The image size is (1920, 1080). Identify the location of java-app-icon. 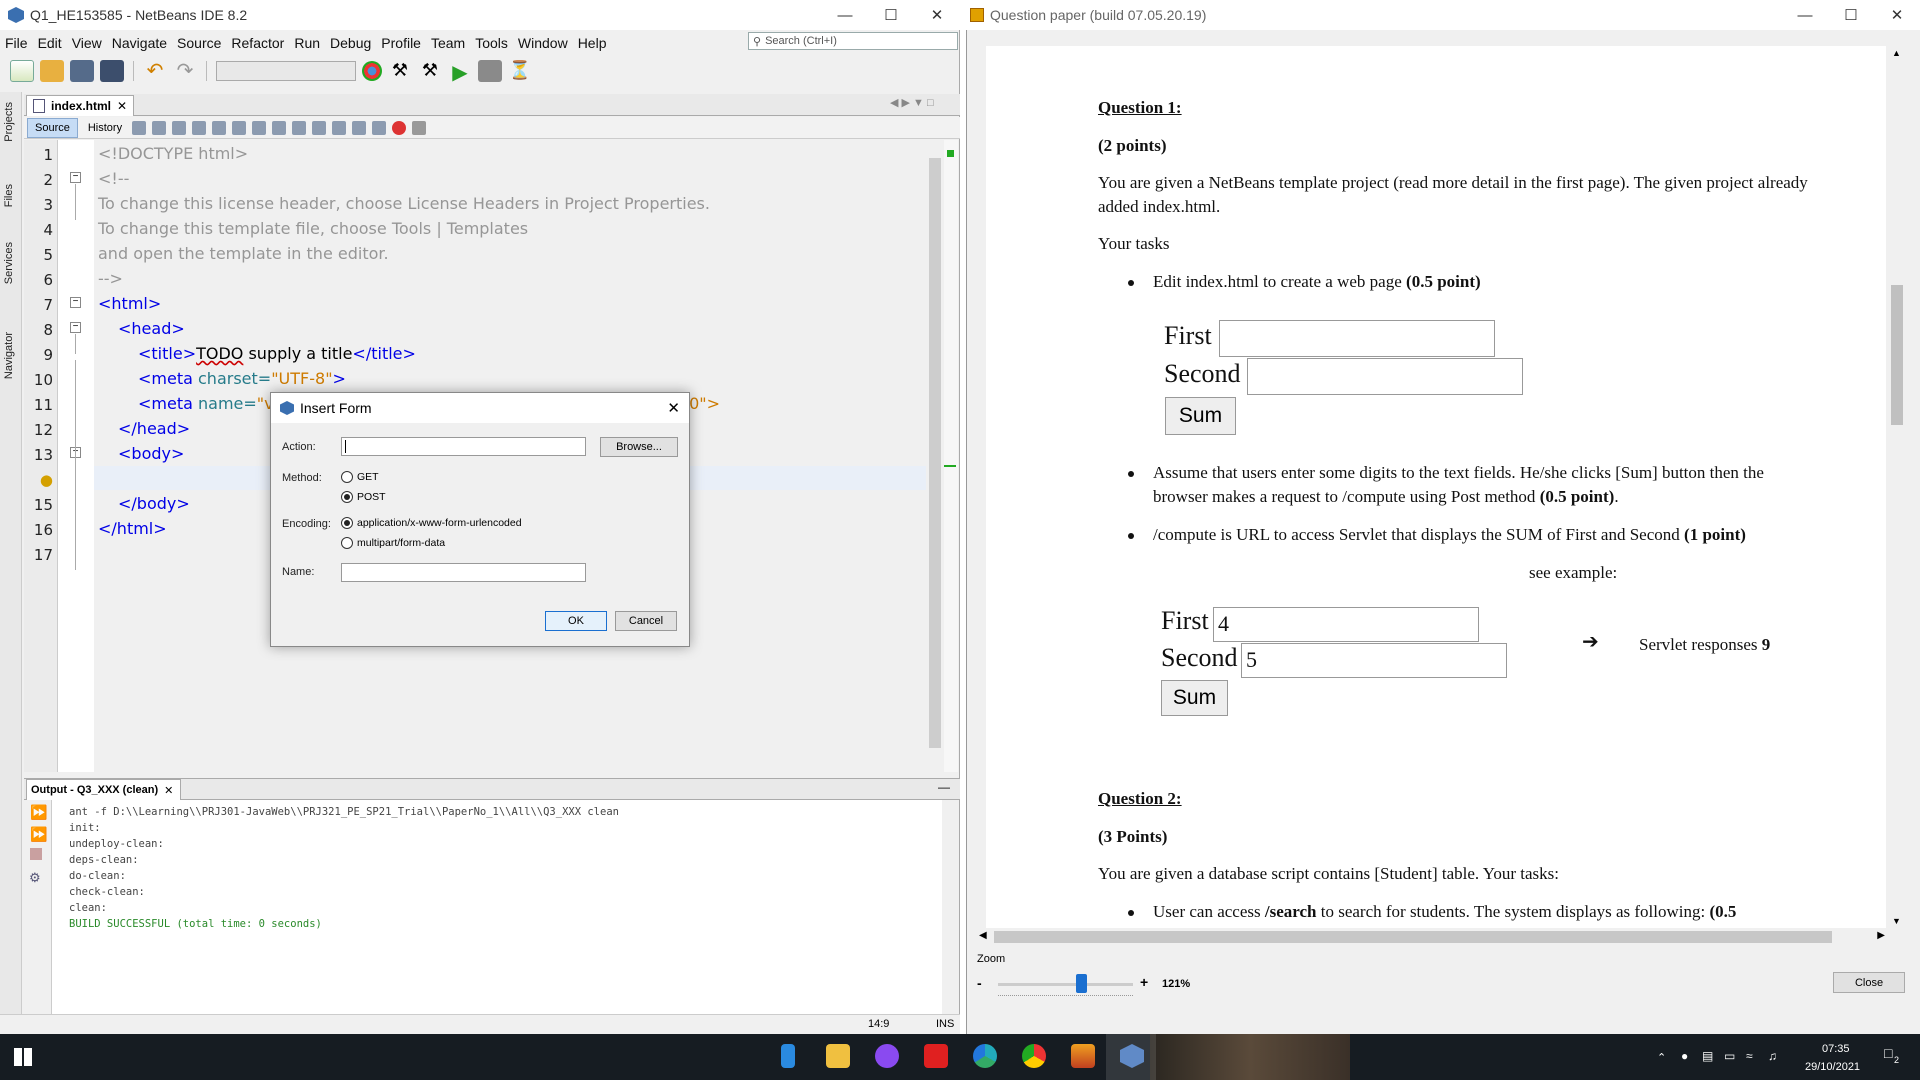
(1083, 1056).